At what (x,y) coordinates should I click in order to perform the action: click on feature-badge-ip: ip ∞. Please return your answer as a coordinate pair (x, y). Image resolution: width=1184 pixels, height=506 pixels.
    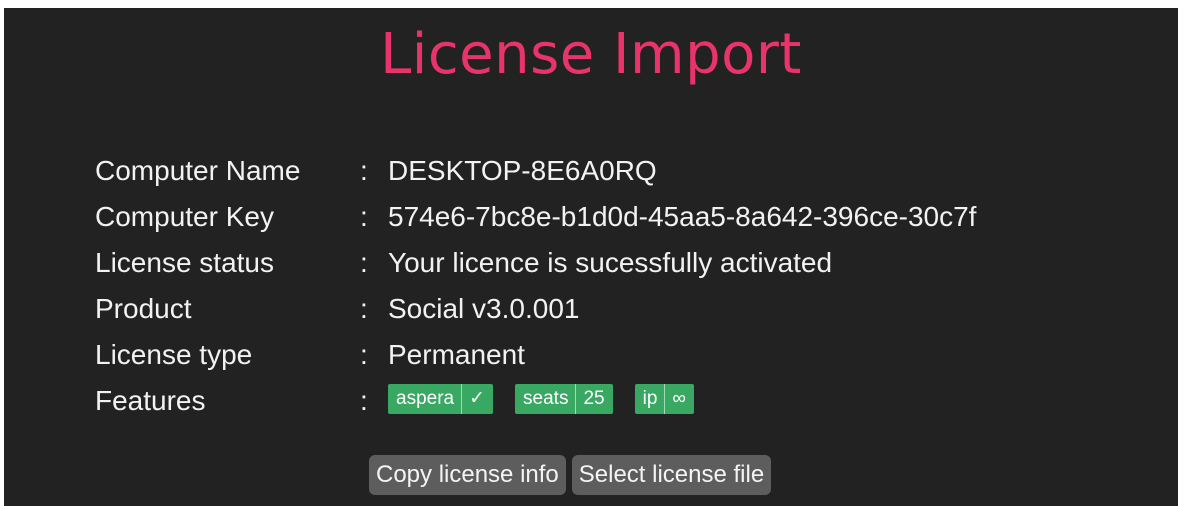
    Looking at the image, I should click on (664, 399).